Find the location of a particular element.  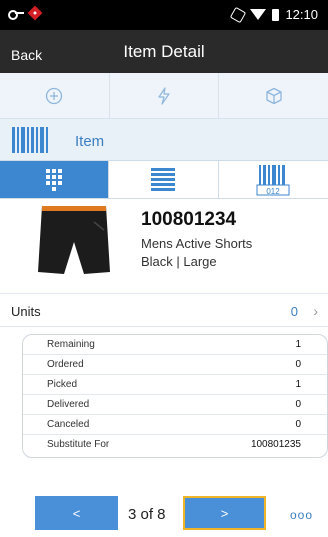

barcode-icon is located at coordinates (30, 140).